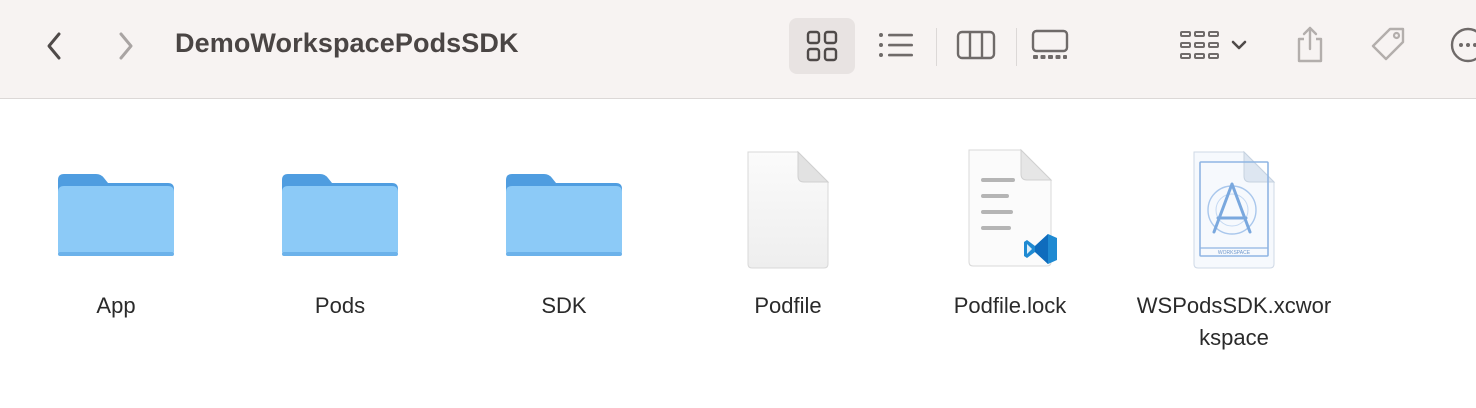  I want to click on share-icon, so click(1310, 44).